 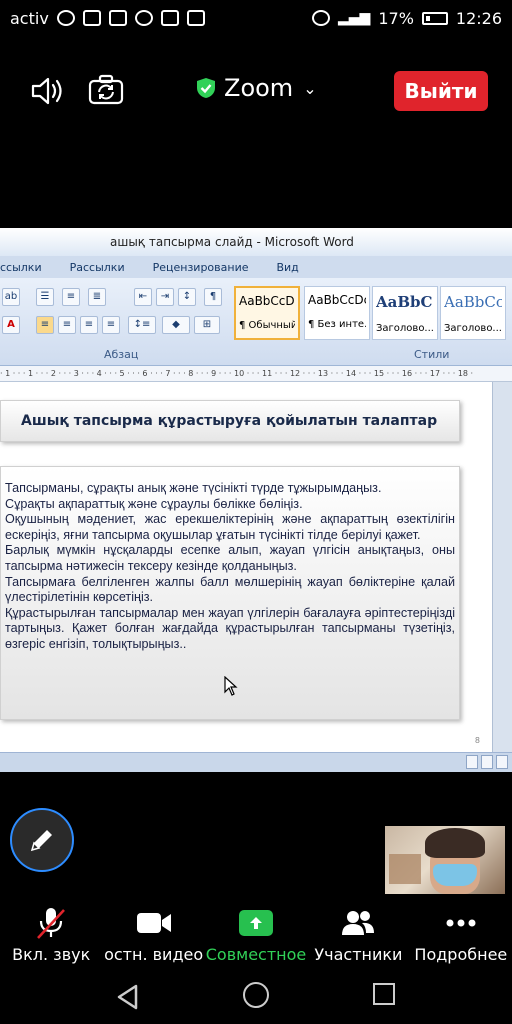 What do you see at coordinates (169, 18) in the screenshot?
I see `activity-icon` at bounding box center [169, 18].